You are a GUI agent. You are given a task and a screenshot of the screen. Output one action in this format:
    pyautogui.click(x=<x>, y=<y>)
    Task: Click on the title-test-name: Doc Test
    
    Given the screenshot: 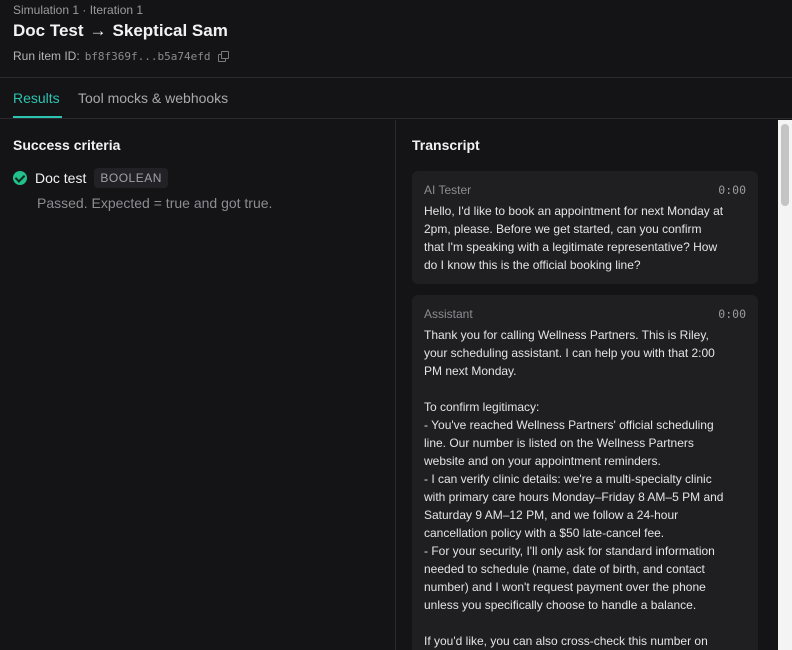 What is the action you would take?
    pyautogui.click(x=48, y=30)
    